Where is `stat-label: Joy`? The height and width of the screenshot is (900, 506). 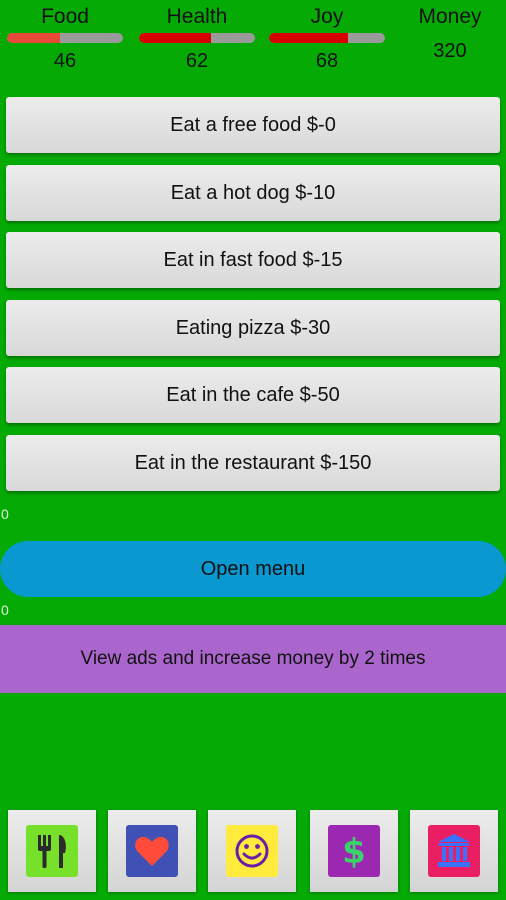
stat-label: Joy is located at coordinates (327, 16).